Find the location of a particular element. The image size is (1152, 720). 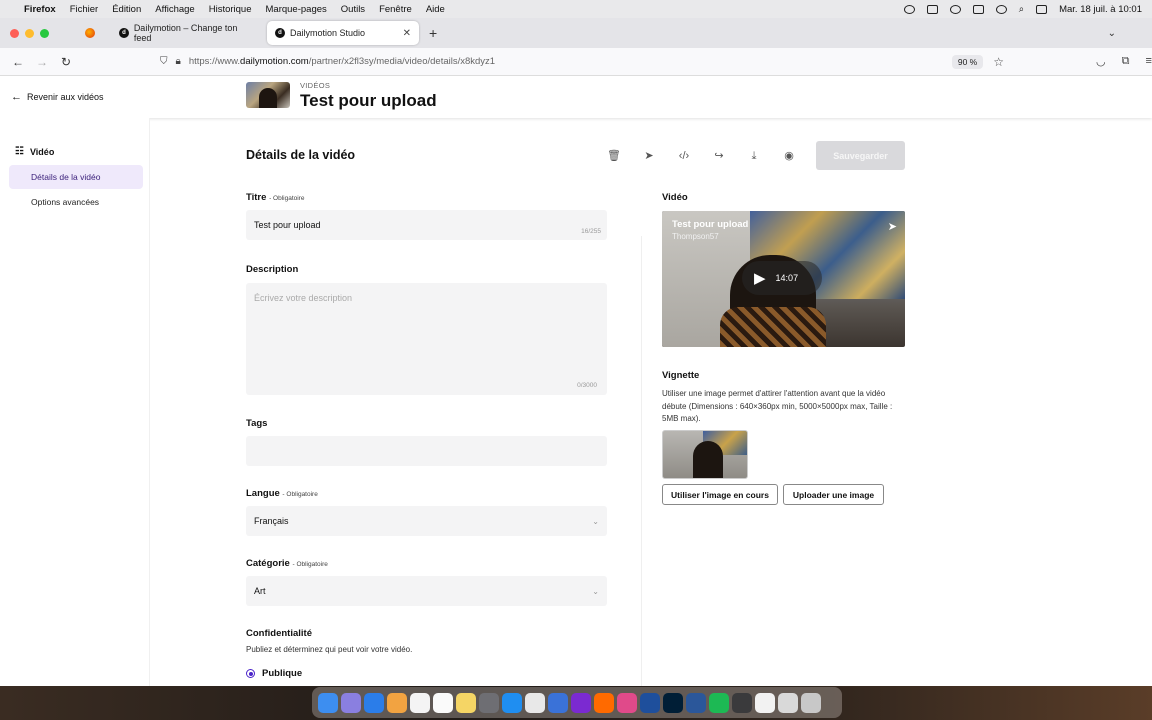

player-share-icon: ➤ is located at coordinates (892, 226).